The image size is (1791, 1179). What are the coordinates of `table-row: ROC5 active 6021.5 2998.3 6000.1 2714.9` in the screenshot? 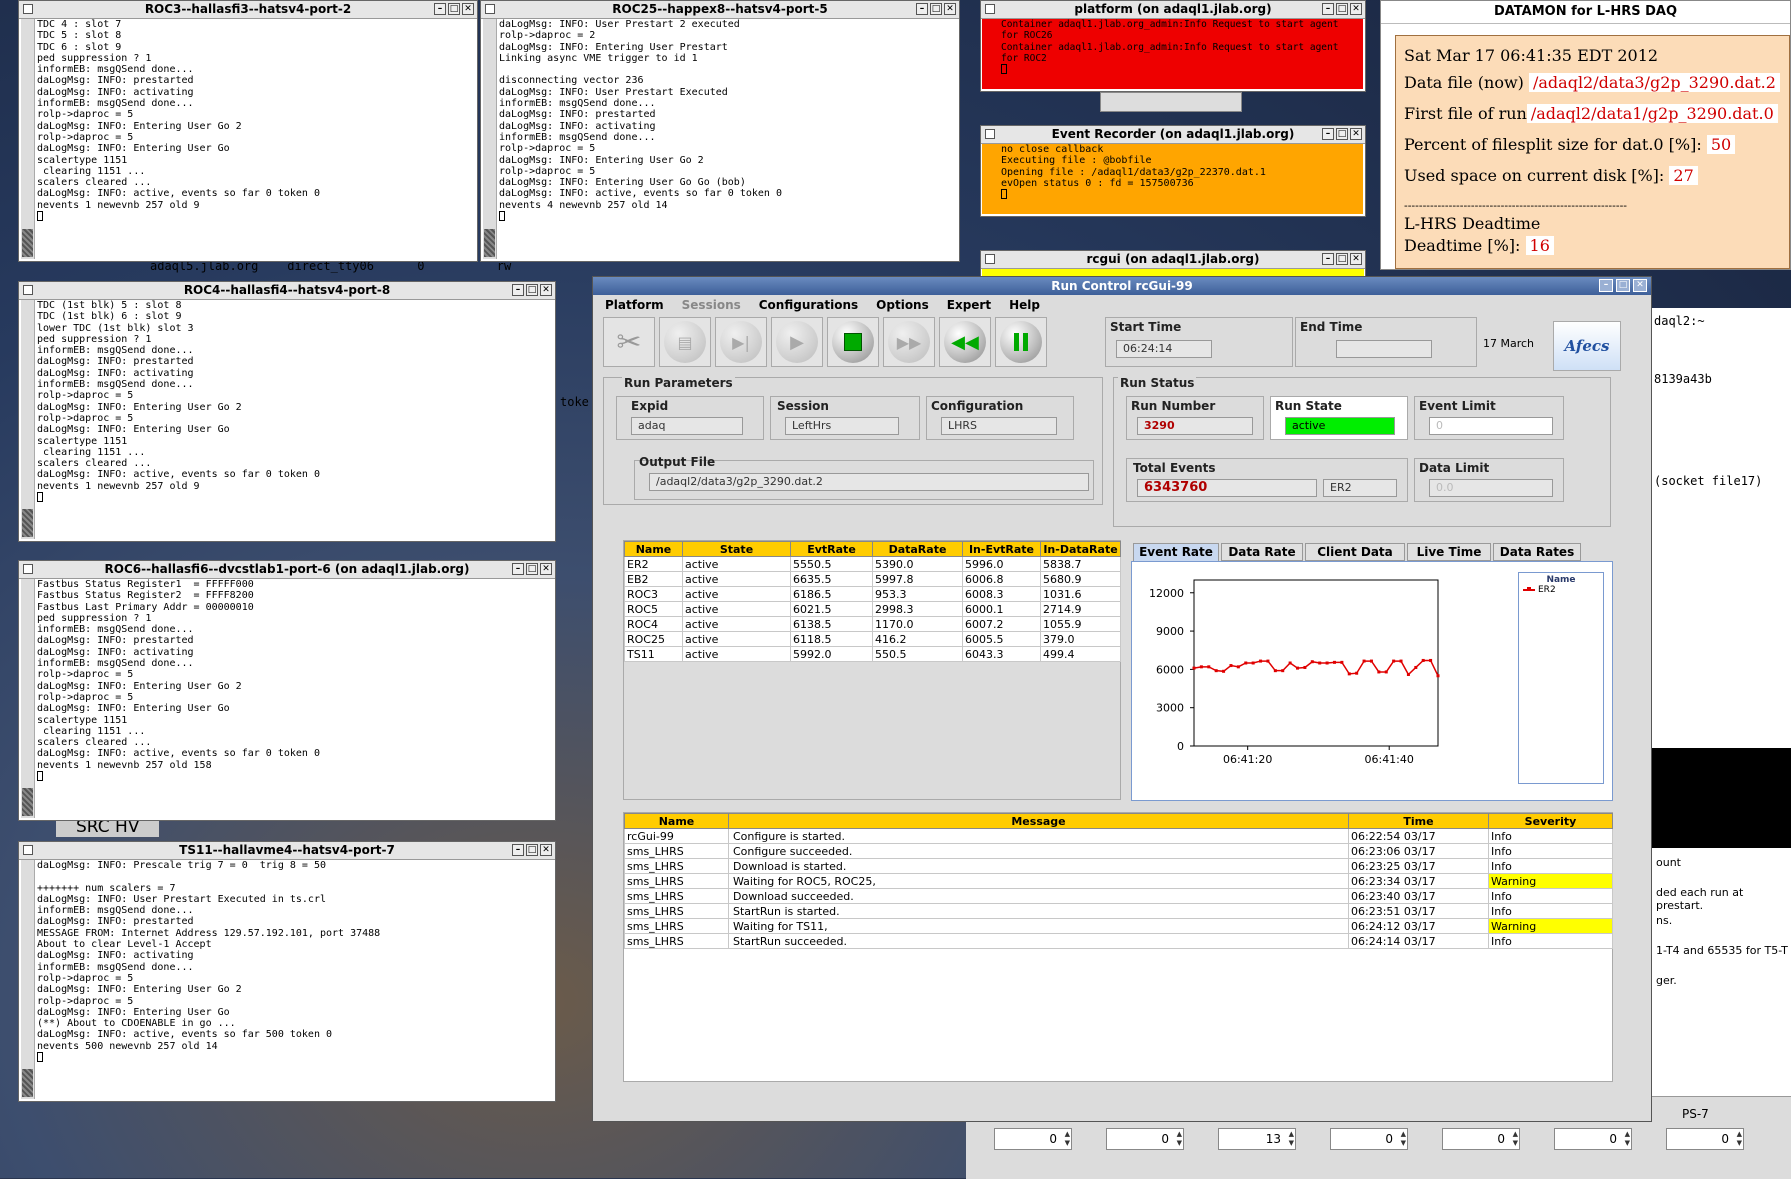 It's located at (872, 609).